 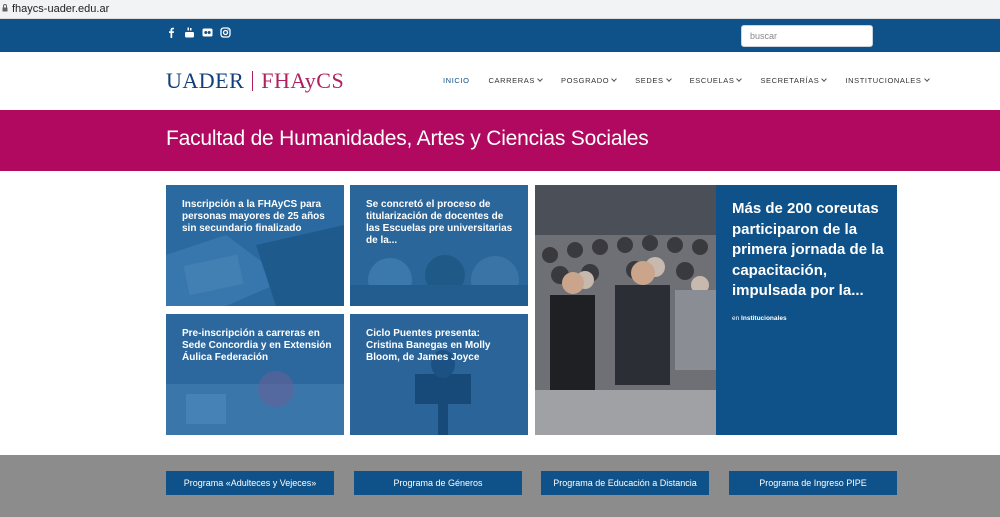 I want to click on audience-photo, so click(x=625, y=310).